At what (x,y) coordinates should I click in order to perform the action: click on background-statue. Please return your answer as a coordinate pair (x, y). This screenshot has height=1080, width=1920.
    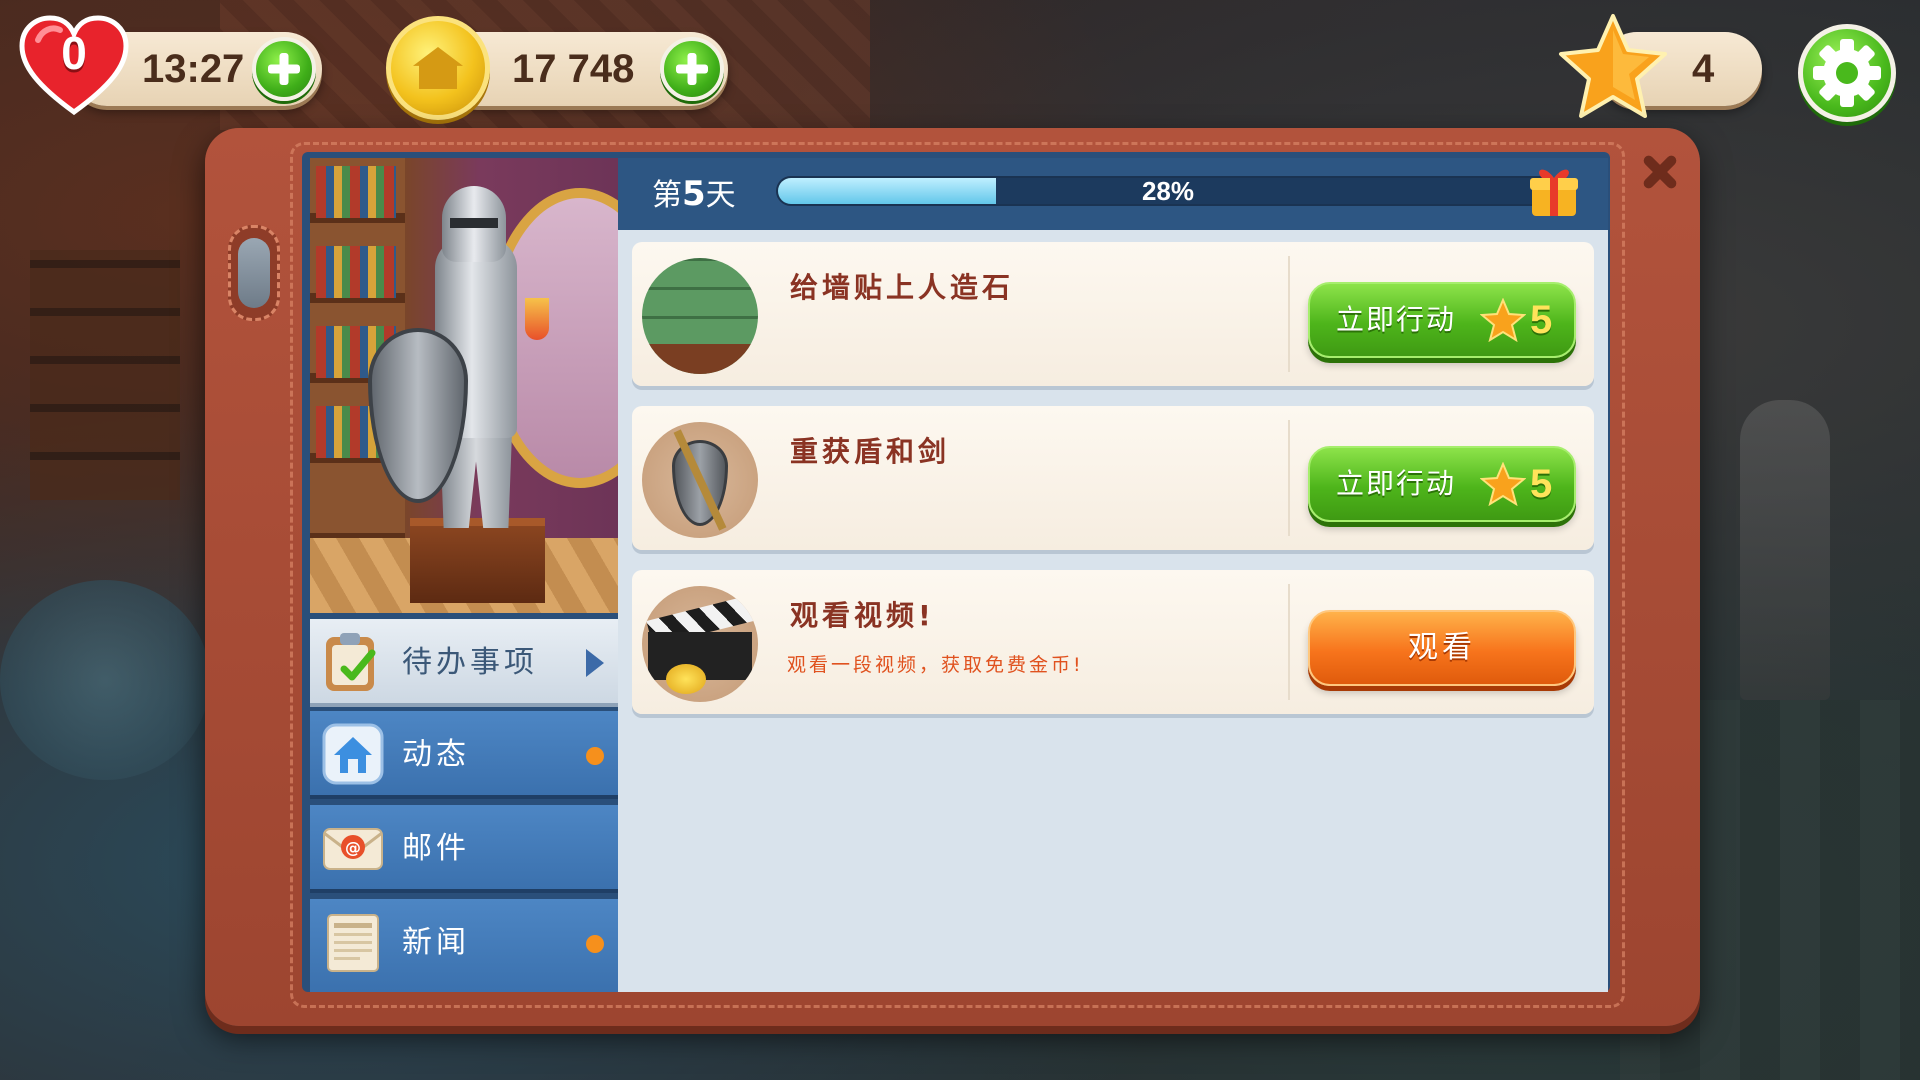
    Looking at the image, I should click on (1785, 550).